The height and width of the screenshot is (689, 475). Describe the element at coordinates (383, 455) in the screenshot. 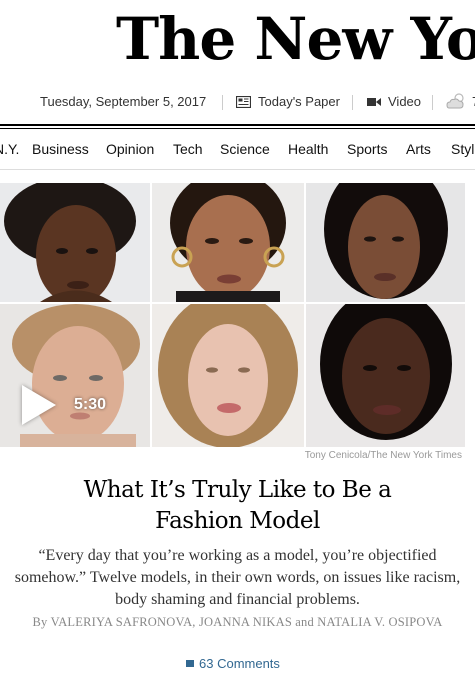

I see `photo-credit: Tony Cenicola/The New York Times` at that location.